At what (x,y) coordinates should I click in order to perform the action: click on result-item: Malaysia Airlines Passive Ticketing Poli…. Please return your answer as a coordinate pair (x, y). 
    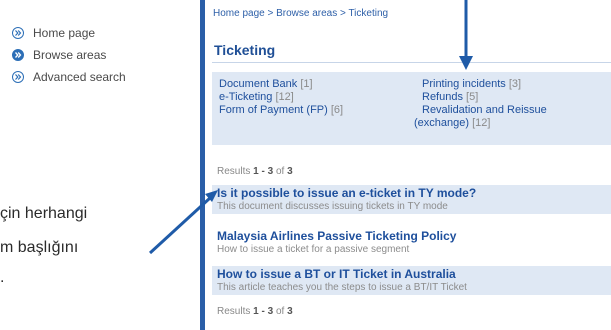
    Looking at the image, I should click on (411, 242).